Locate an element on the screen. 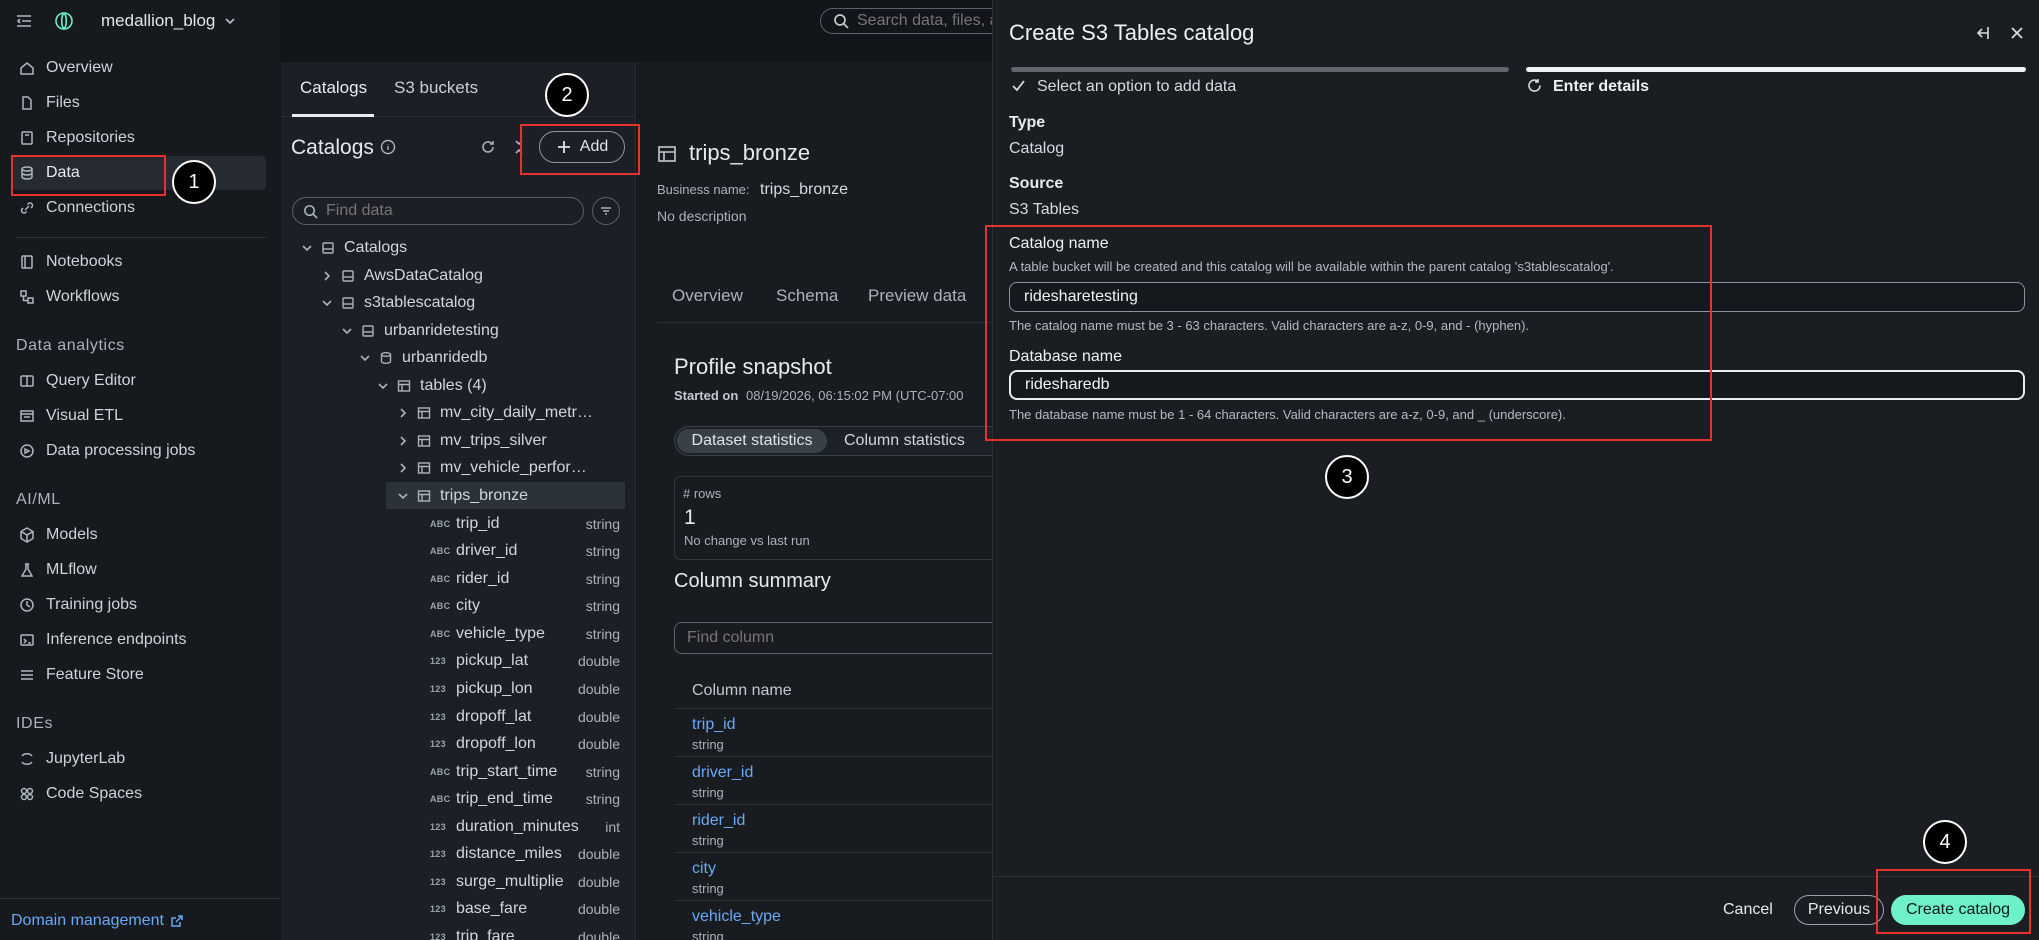  tree-node-tables: tables (4) is located at coordinates (431, 385).